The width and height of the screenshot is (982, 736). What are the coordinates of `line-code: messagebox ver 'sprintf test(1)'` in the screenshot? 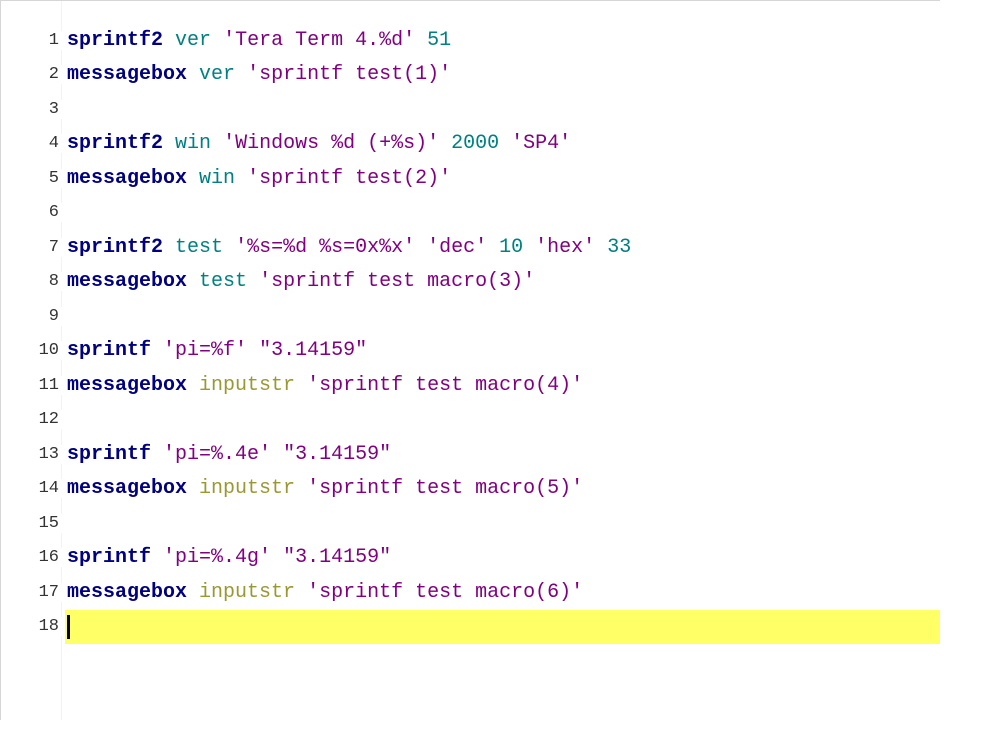 It's located at (258, 74).